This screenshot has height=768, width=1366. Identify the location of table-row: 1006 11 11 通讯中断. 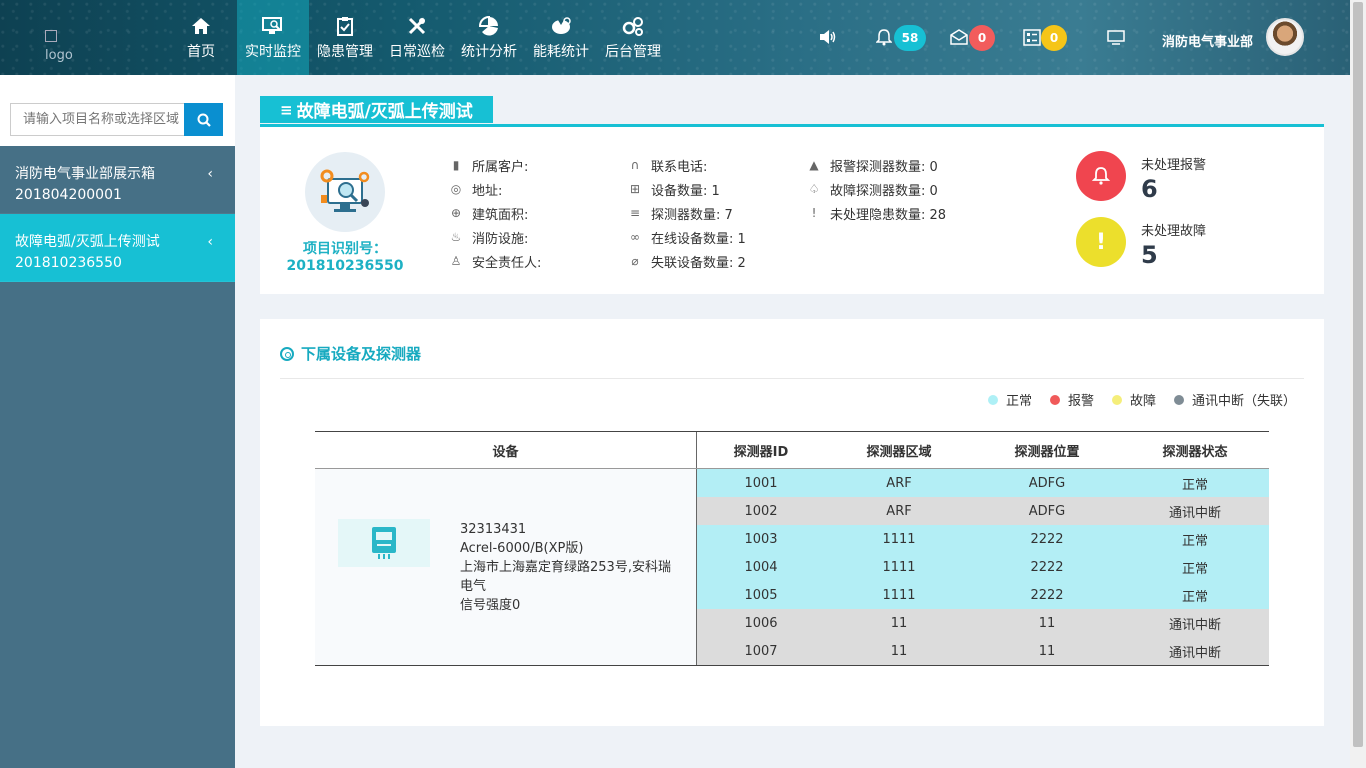
(983, 623).